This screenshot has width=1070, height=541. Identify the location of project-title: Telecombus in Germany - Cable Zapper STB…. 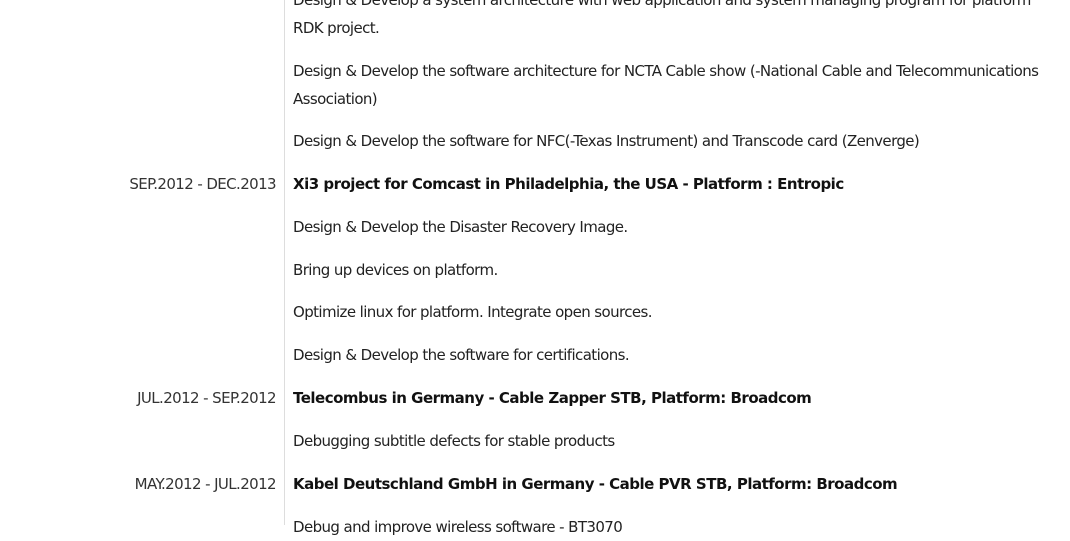
(552, 398).